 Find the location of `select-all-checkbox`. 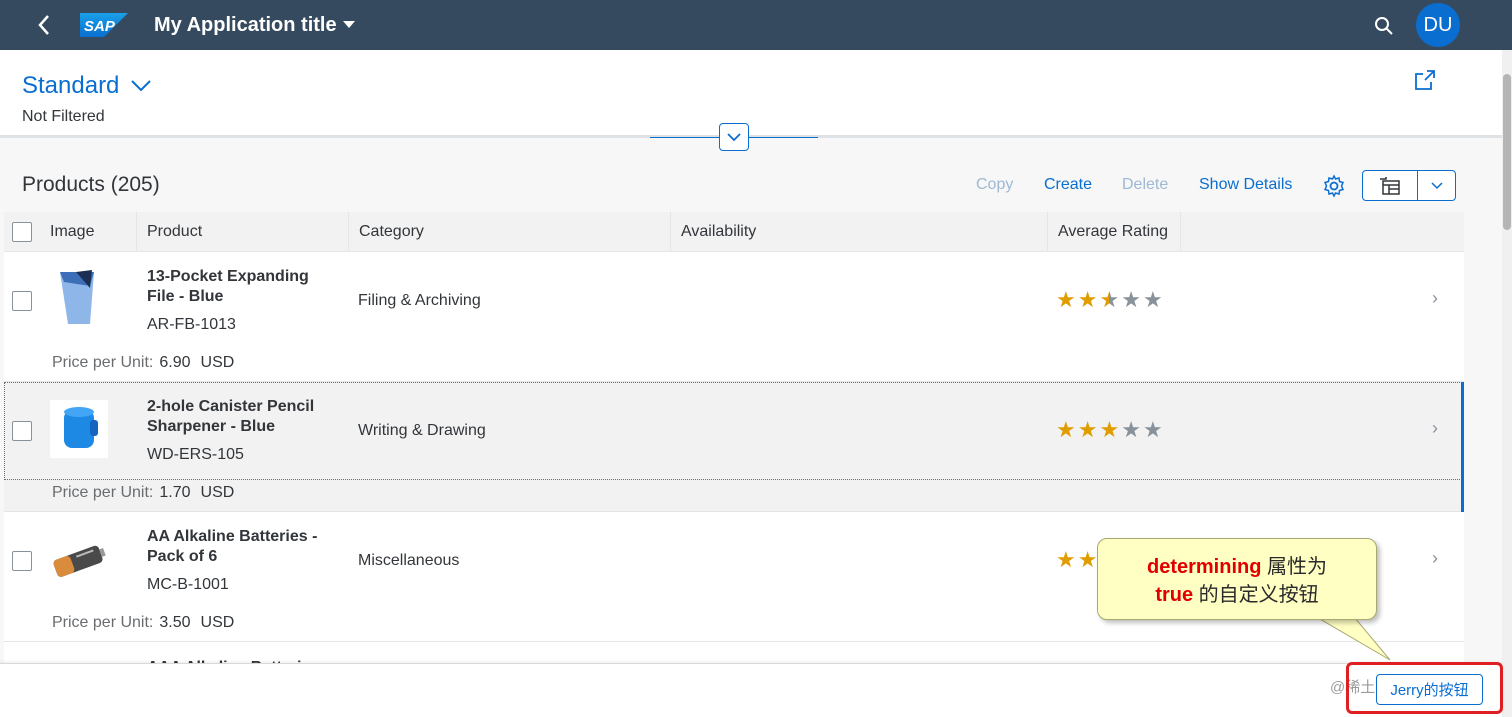

select-all-checkbox is located at coordinates (22, 232).